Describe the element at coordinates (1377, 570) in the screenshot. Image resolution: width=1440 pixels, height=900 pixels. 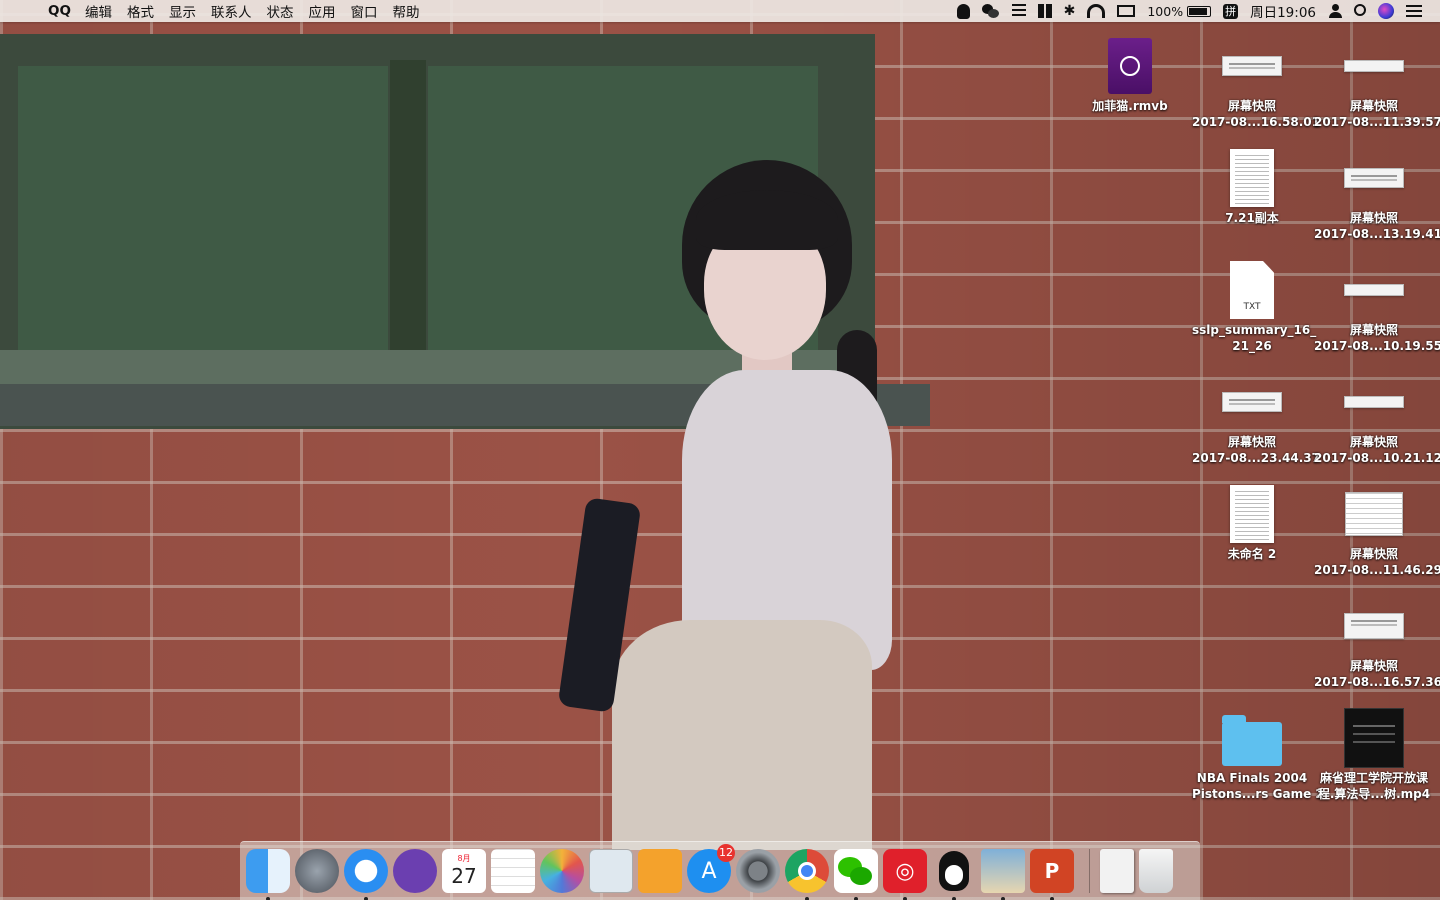
I see `icon-sublabel: 2017-08...11.46.29` at that location.